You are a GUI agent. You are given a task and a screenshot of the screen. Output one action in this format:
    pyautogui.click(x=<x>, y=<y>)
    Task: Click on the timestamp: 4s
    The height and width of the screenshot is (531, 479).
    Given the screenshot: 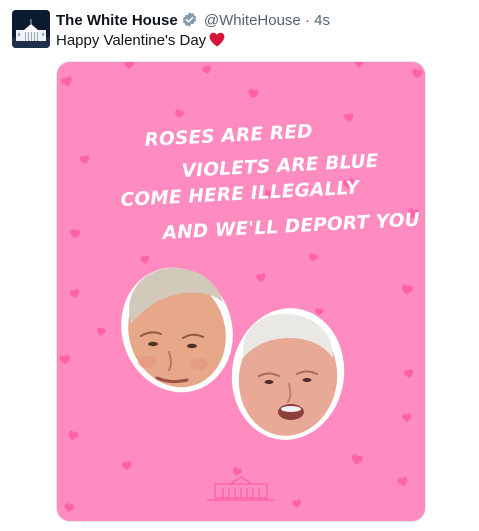 What is the action you would take?
    pyautogui.click(x=322, y=20)
    